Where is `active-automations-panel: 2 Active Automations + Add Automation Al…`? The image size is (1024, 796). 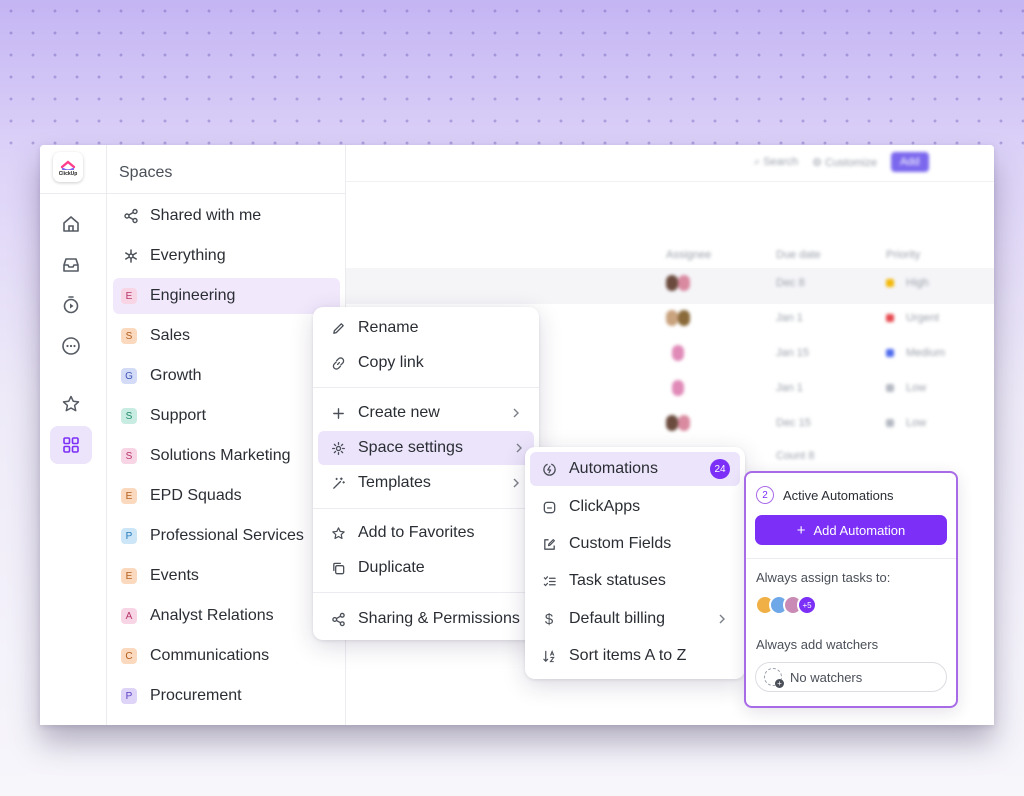 active-automations-panel: 2 Active Automations + Add Automation Al… is located at coordinates (851, 589).